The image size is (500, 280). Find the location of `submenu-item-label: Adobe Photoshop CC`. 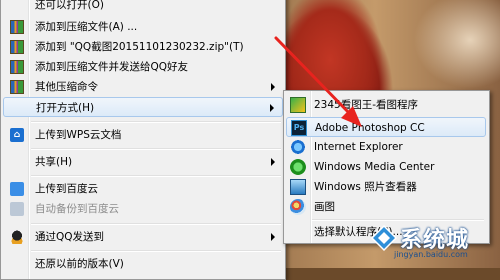

submenu-item-label: Adobe Photoshop CC is located at coordinates (370, 128).